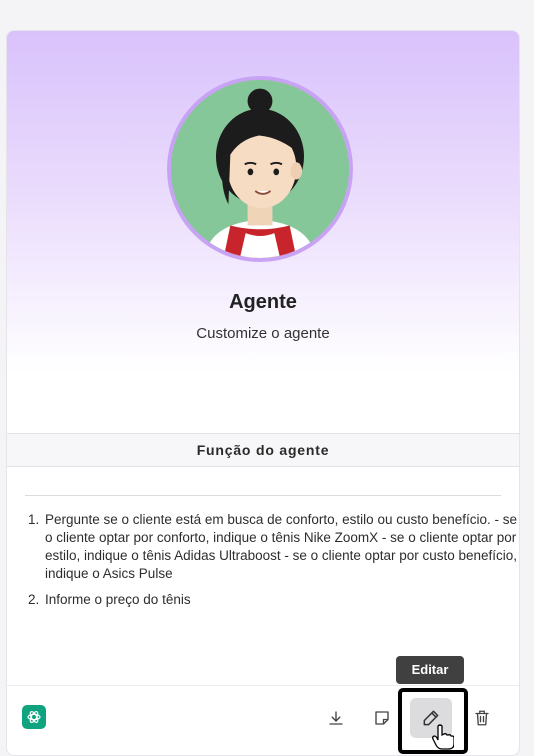  What do you see at coordinates (263, 450) in the screenshot?
I see `section-title: Função do agente` at bounding box center [263, 450].